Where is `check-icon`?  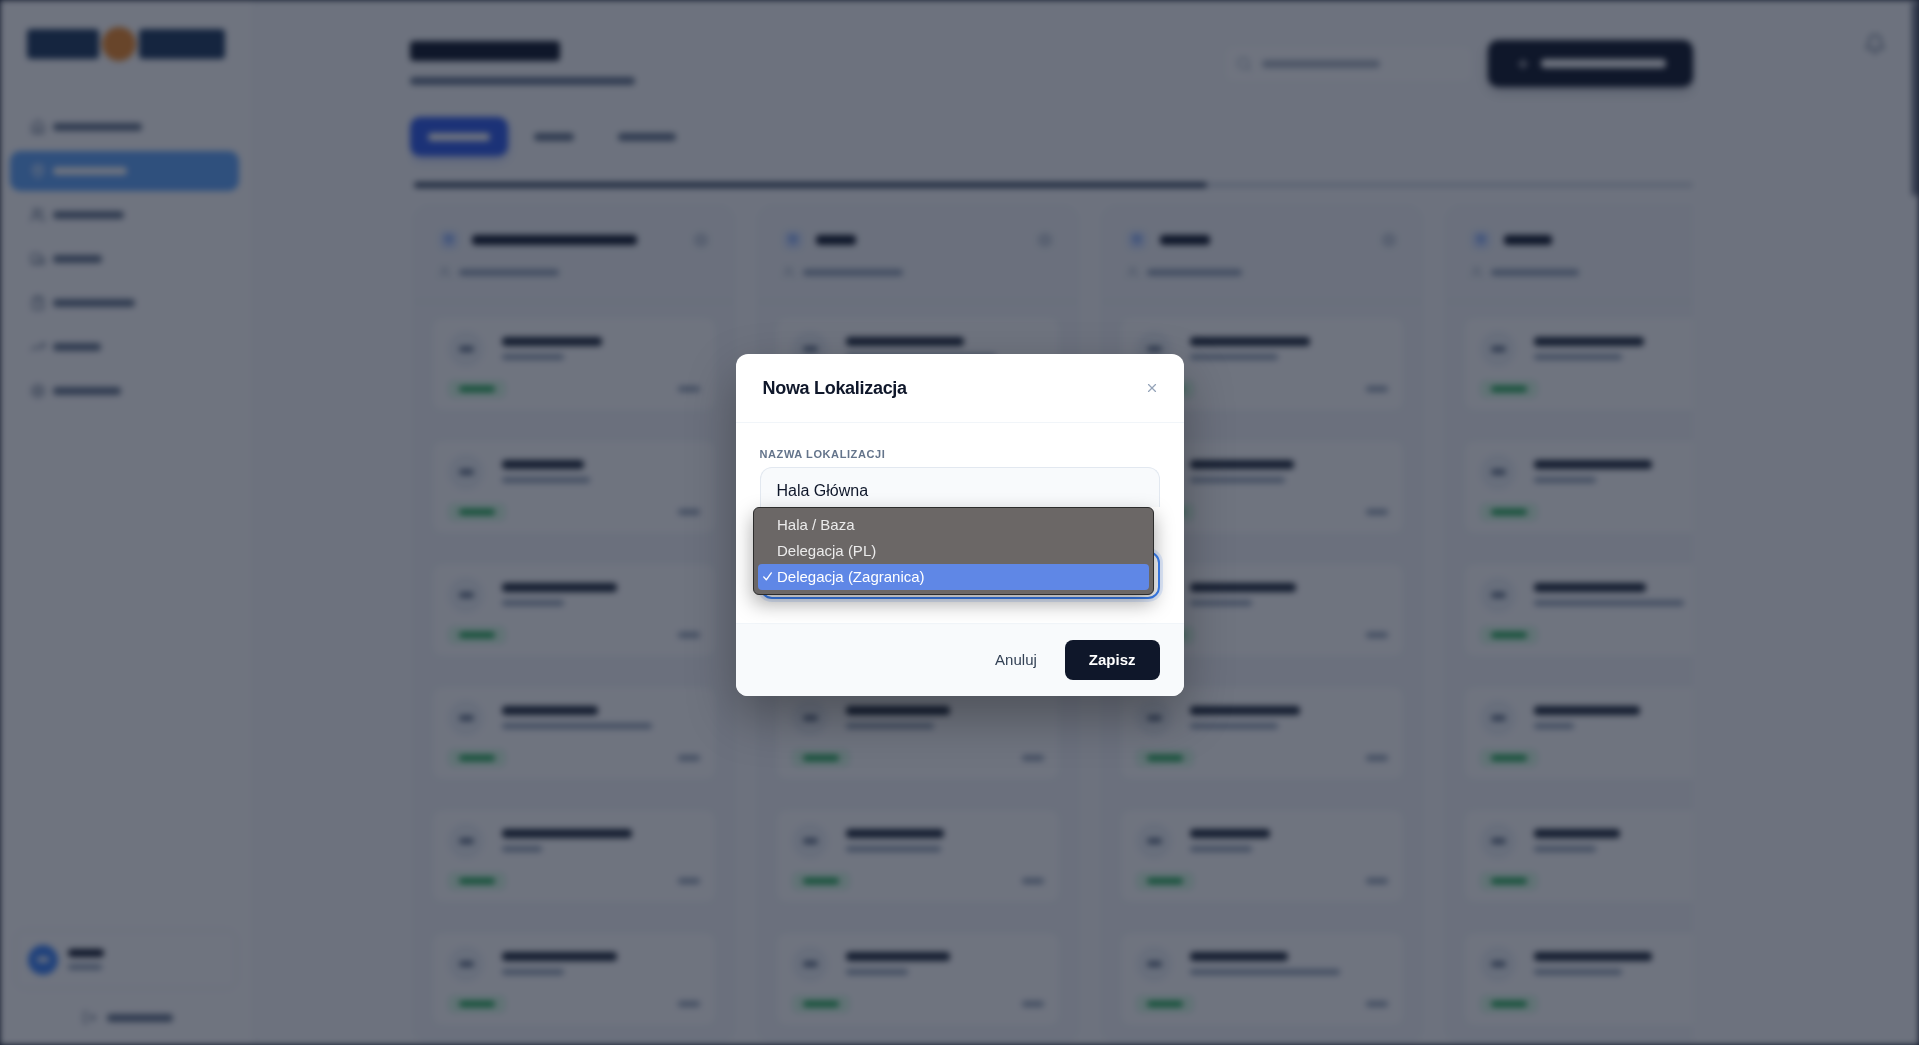
check-icon is located at coordinates (767, 576).